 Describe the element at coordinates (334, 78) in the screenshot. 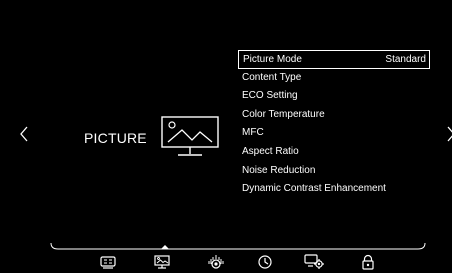

I see `menu-item-content-type: Content Type` at that location.